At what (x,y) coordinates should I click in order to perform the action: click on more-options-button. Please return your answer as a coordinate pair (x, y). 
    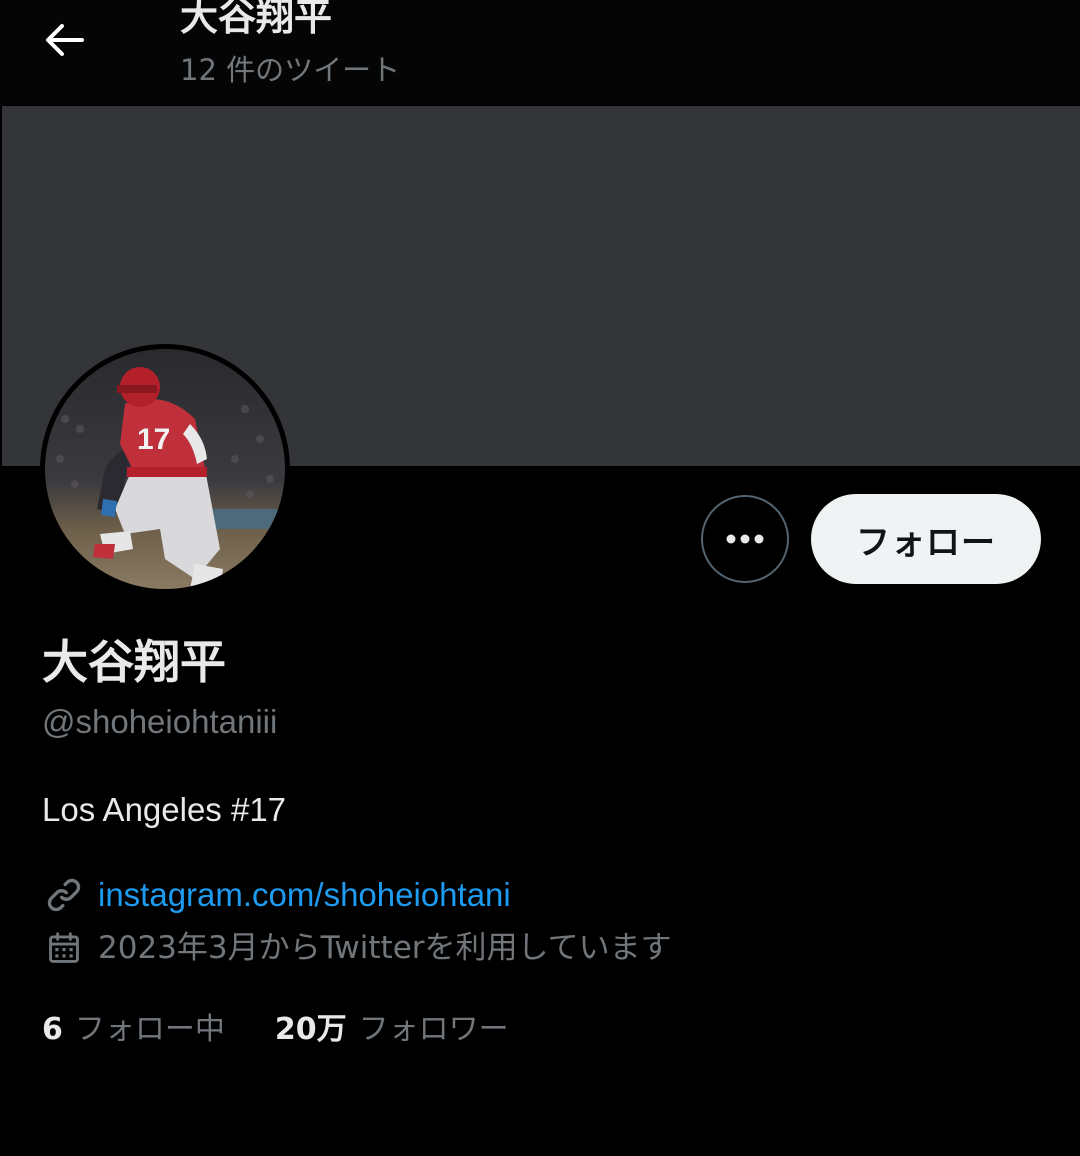
    Looking at the image, I should click on (745, 539).